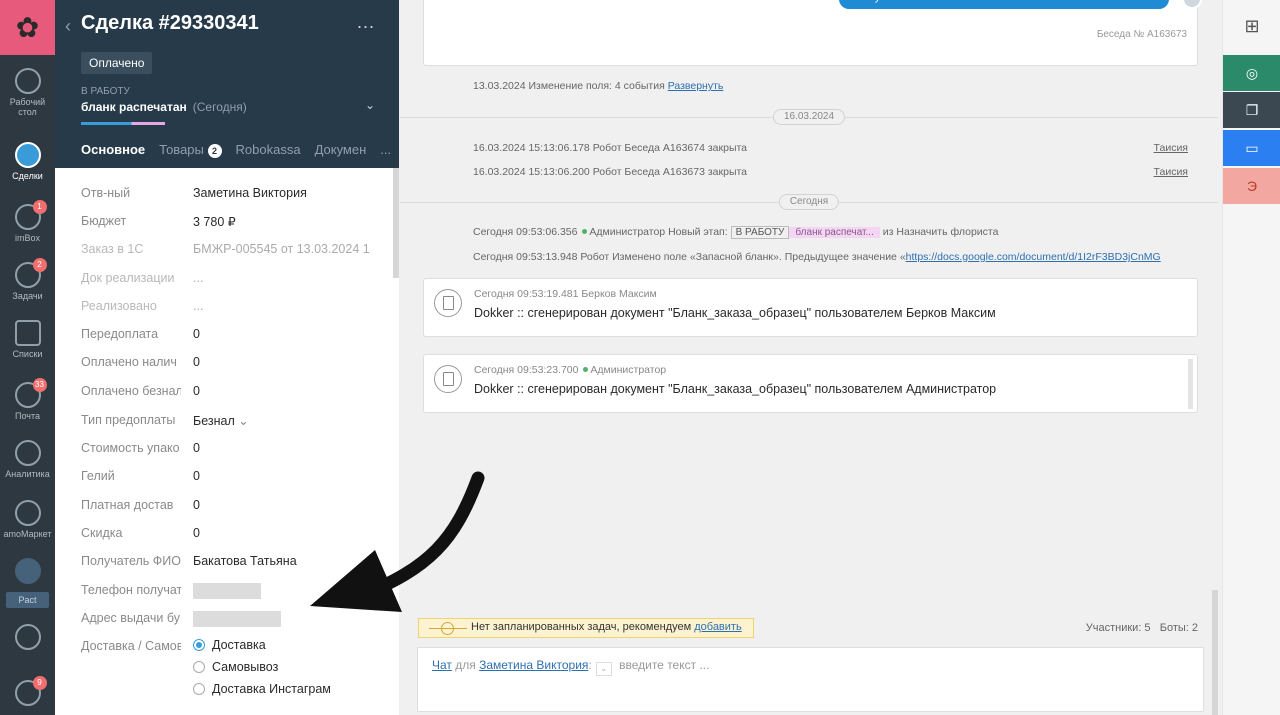  What do you see at coordinates (27, 221) in the screenshot?
I see `nav-item-imbox: 1 imBox` at bounding box center [27, 221].